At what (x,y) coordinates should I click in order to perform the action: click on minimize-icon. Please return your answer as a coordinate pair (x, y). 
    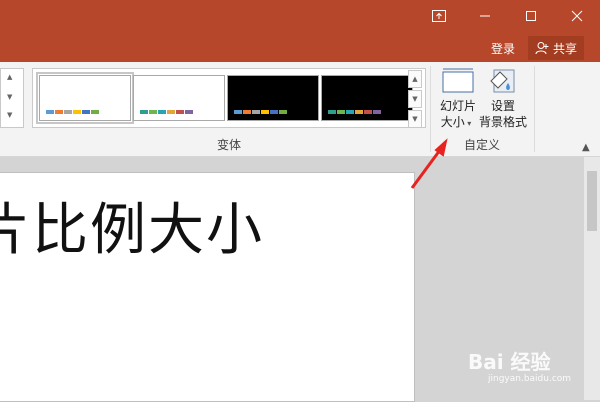
    Looking at the image, I should click on (485, 16).